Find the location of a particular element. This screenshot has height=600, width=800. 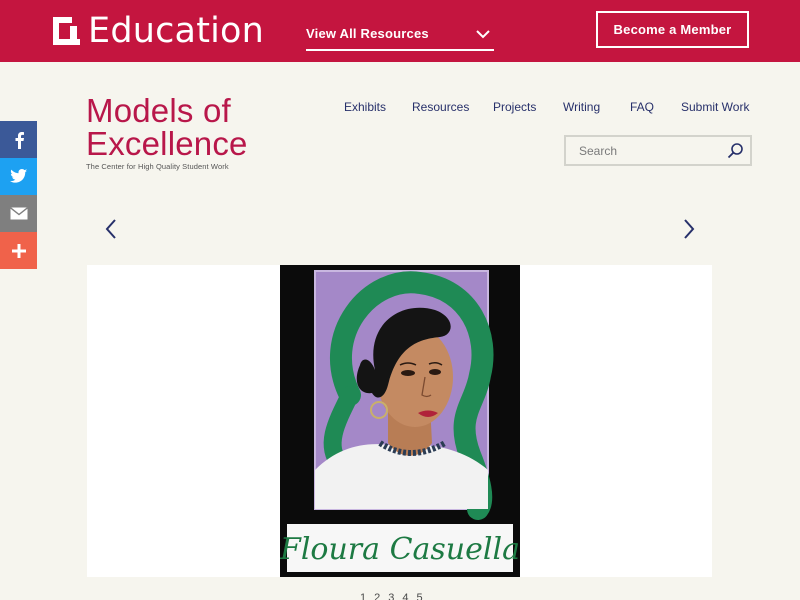

carousel-next-button is located at coordinates (688, 229).